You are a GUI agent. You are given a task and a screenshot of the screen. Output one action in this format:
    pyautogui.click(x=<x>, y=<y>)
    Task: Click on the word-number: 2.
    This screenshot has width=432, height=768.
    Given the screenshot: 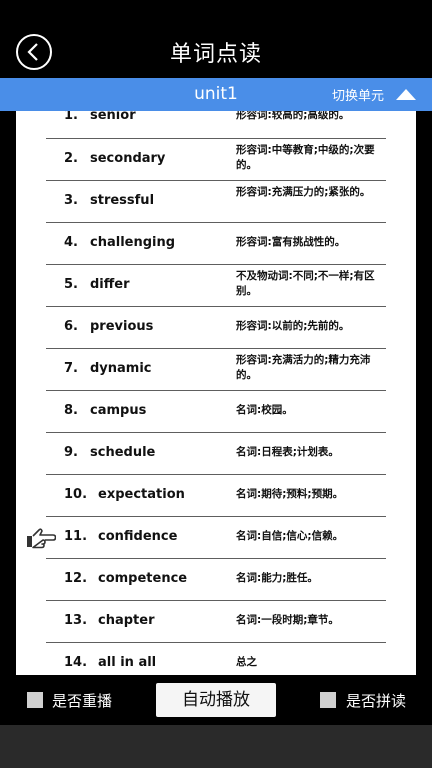 What is the action you would take?
    pyautogui.click(x=71, y=158)
    